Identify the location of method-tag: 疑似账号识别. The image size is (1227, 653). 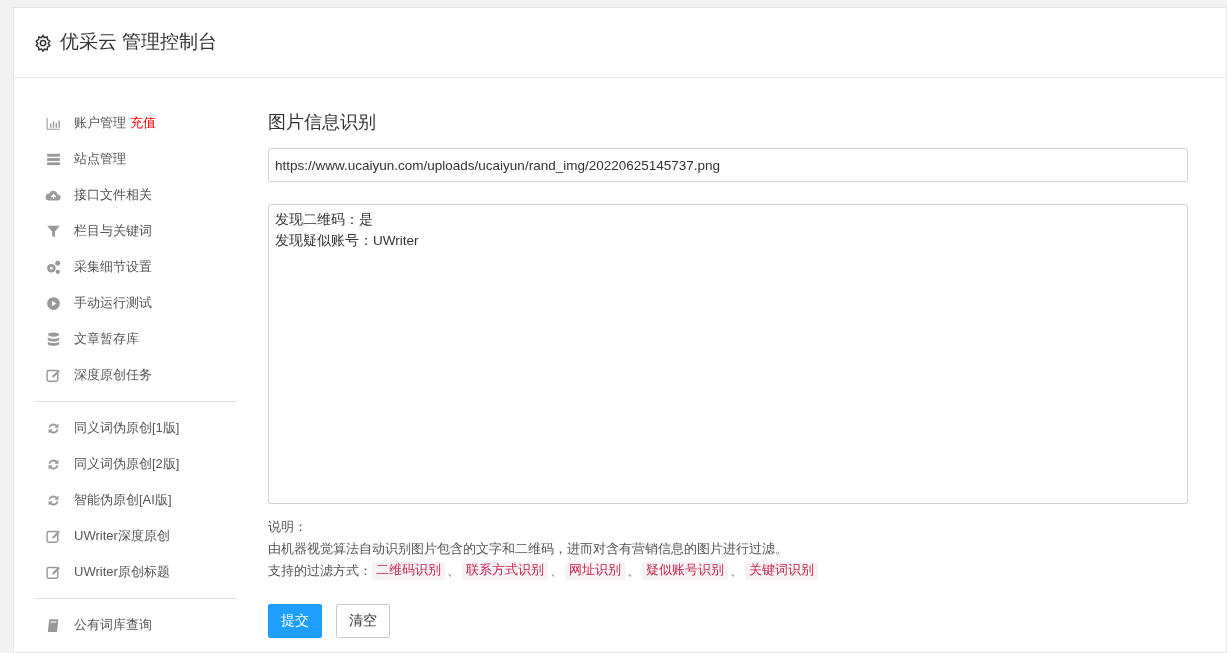
(685, 571).